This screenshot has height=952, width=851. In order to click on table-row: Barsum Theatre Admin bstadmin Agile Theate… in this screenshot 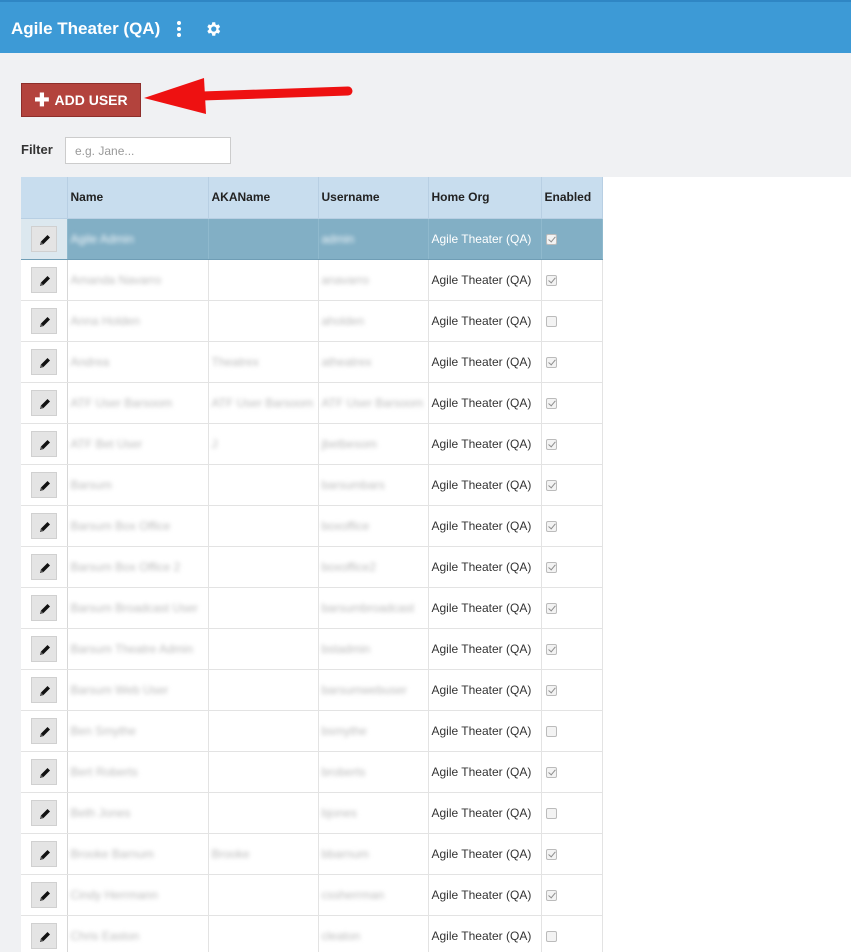, I will do `click(312, 649)`.